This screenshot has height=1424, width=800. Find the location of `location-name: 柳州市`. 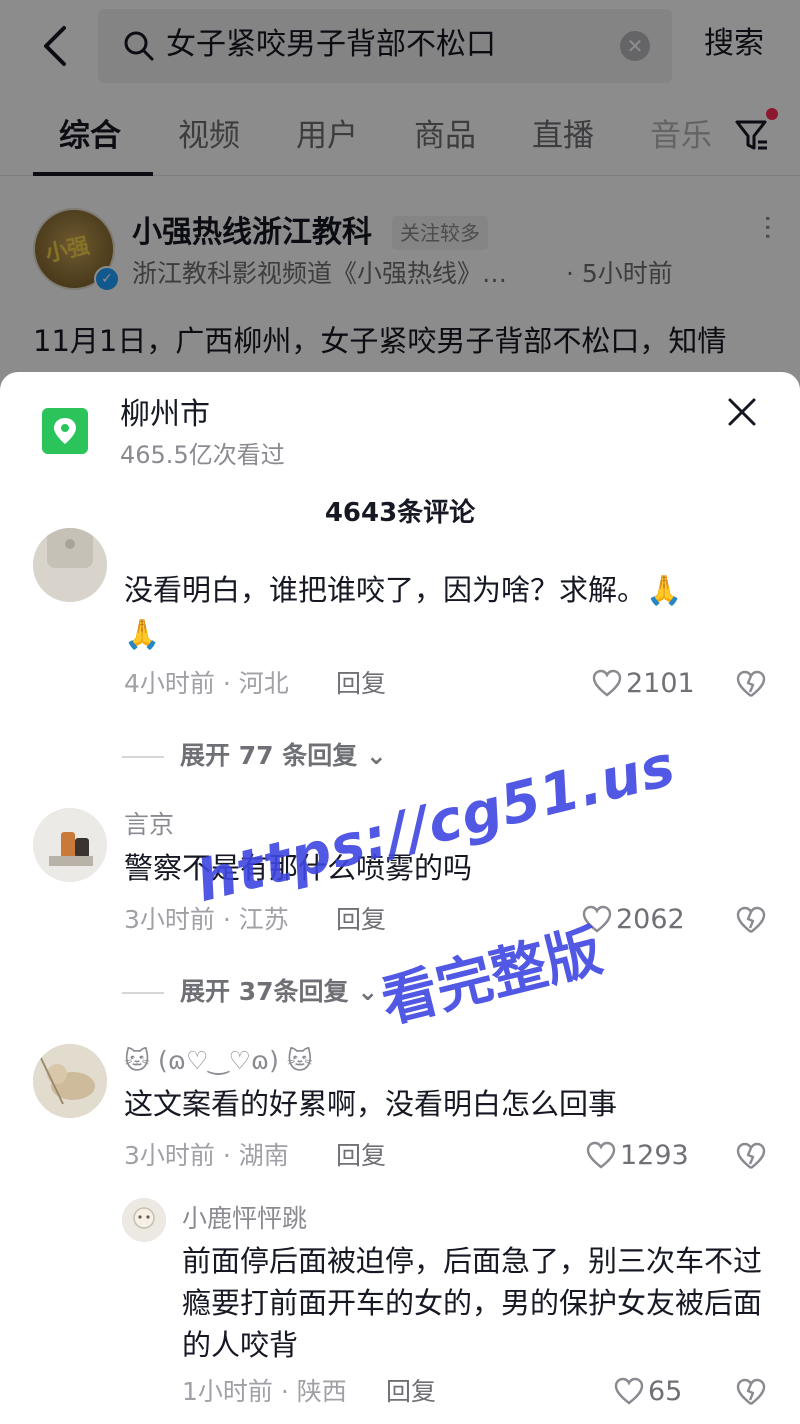

location-name: 柳州市 is located at coordinates (165, 415).